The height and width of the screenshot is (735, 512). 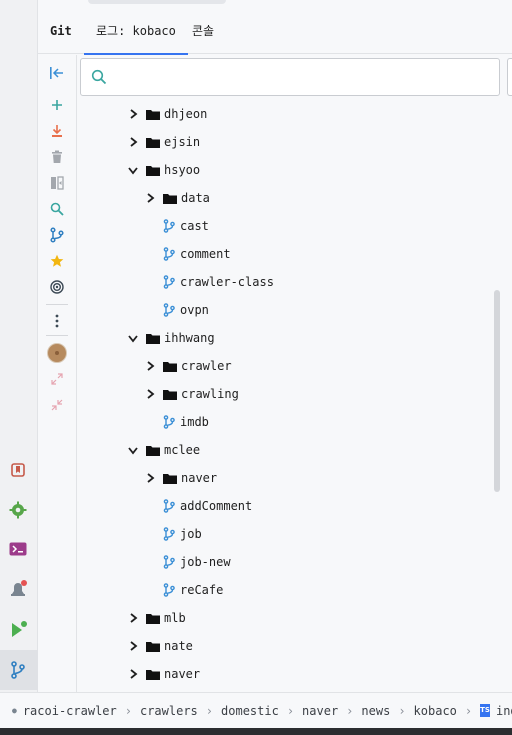 I want to click on tree-folder-row: ejsin, so click(x=288, y=142).